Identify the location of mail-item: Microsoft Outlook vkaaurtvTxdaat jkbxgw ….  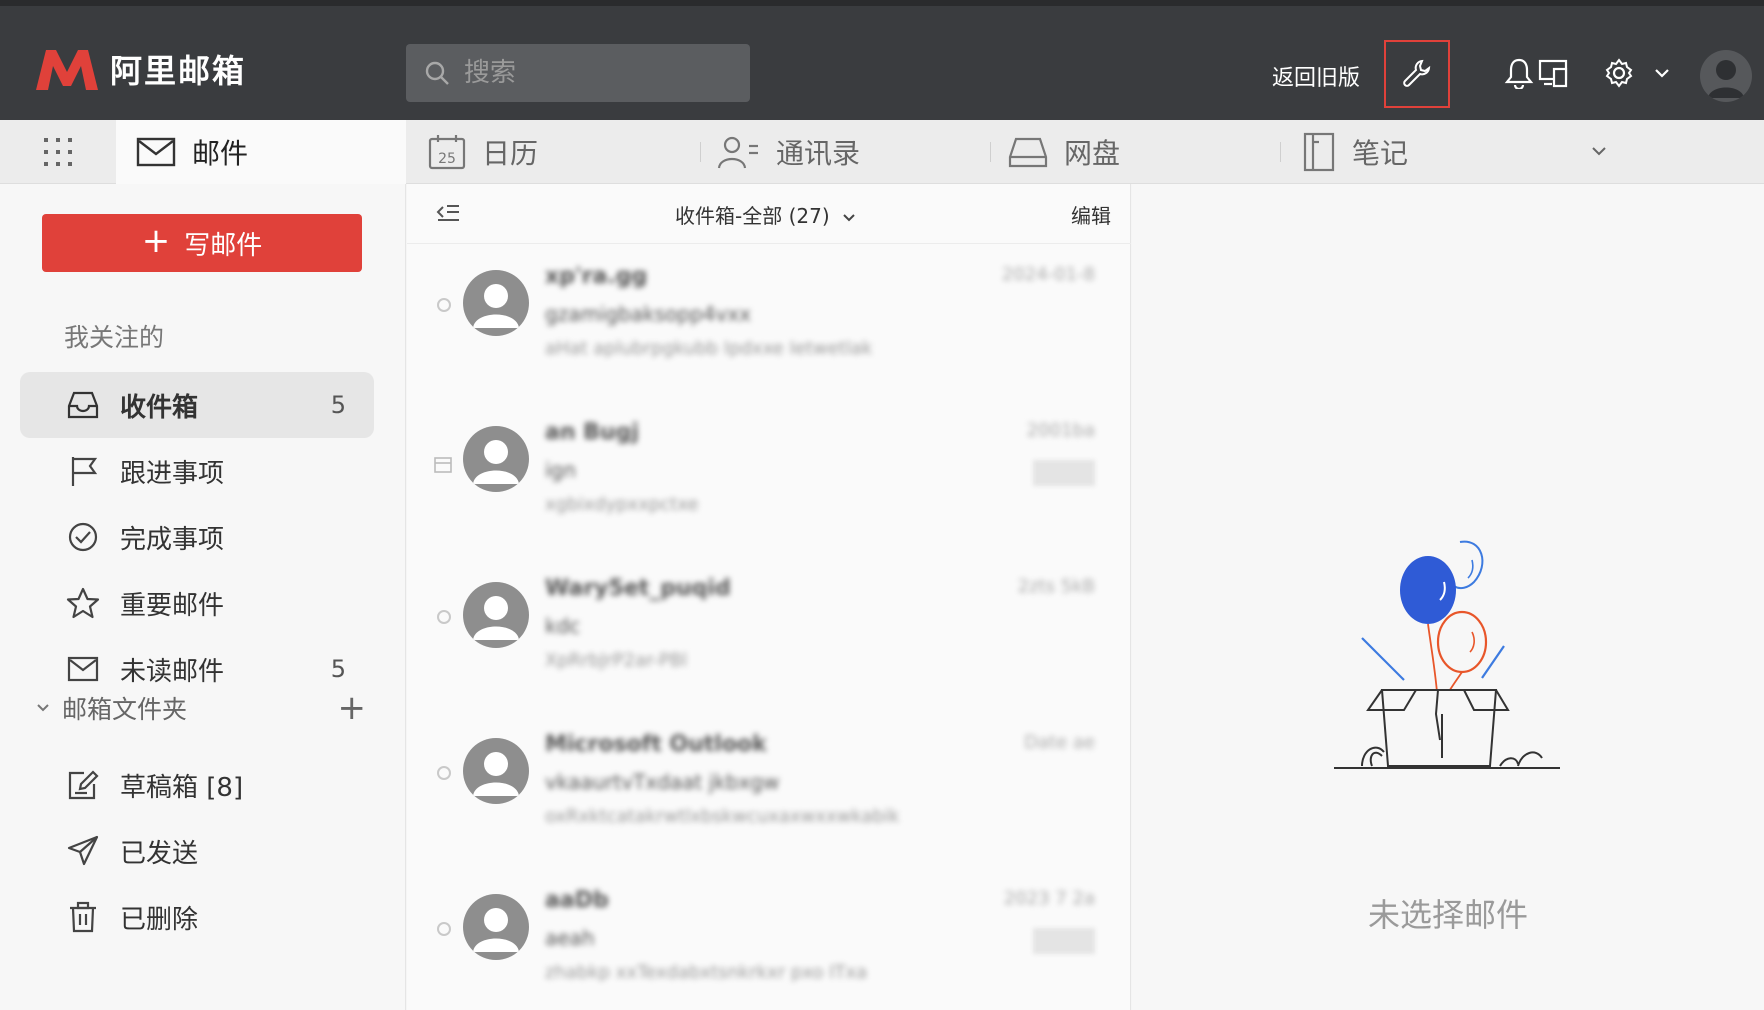
(769, 788).